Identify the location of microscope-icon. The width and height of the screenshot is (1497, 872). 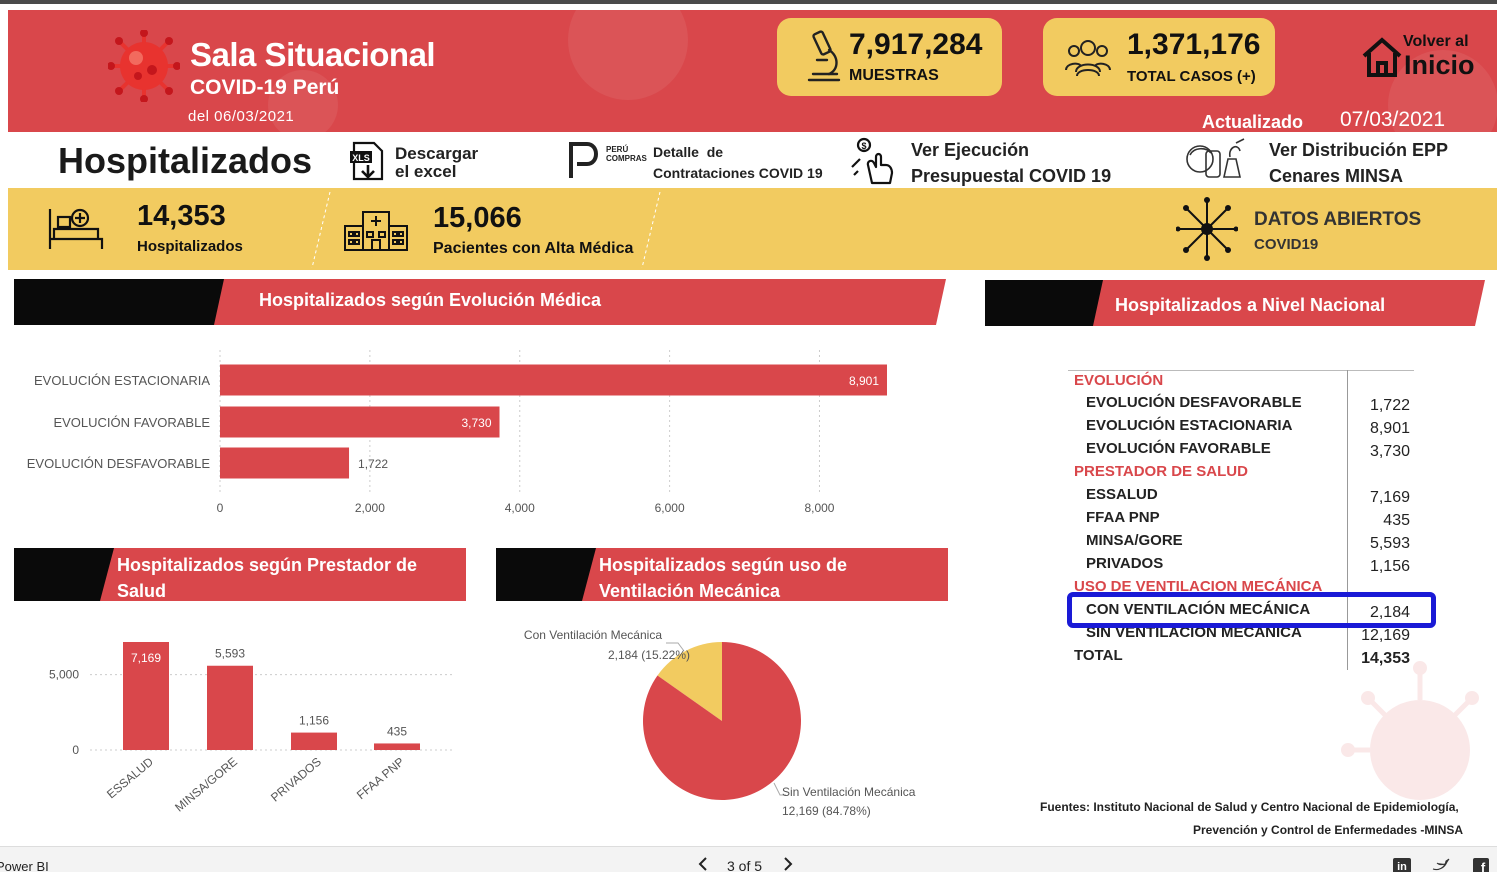
(824, 56).